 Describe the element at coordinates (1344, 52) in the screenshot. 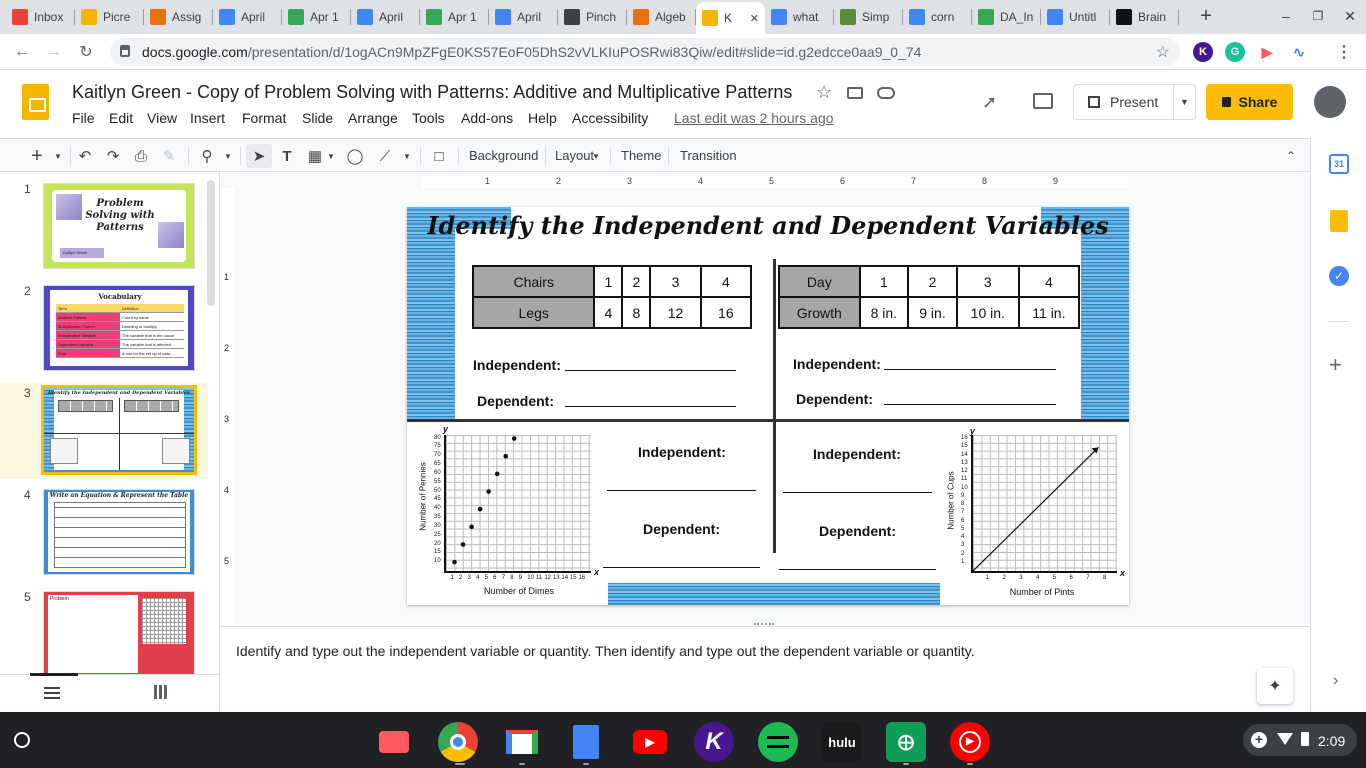

I see `more-menu-icon: ⋮` at that location.